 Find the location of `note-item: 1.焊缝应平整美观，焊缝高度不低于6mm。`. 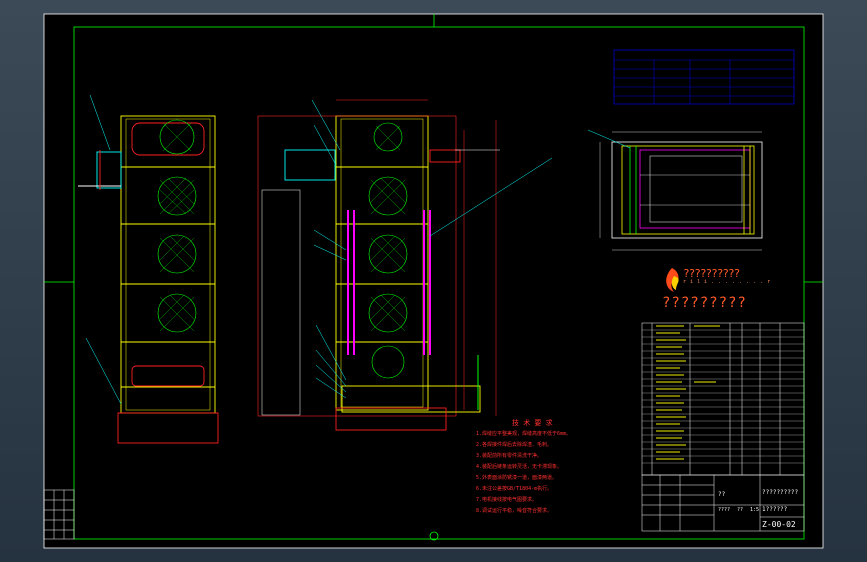

note-item: 1.焊缝应平整美观，焊缝高度不低于6mm。 is located at coordinates (524, 434).